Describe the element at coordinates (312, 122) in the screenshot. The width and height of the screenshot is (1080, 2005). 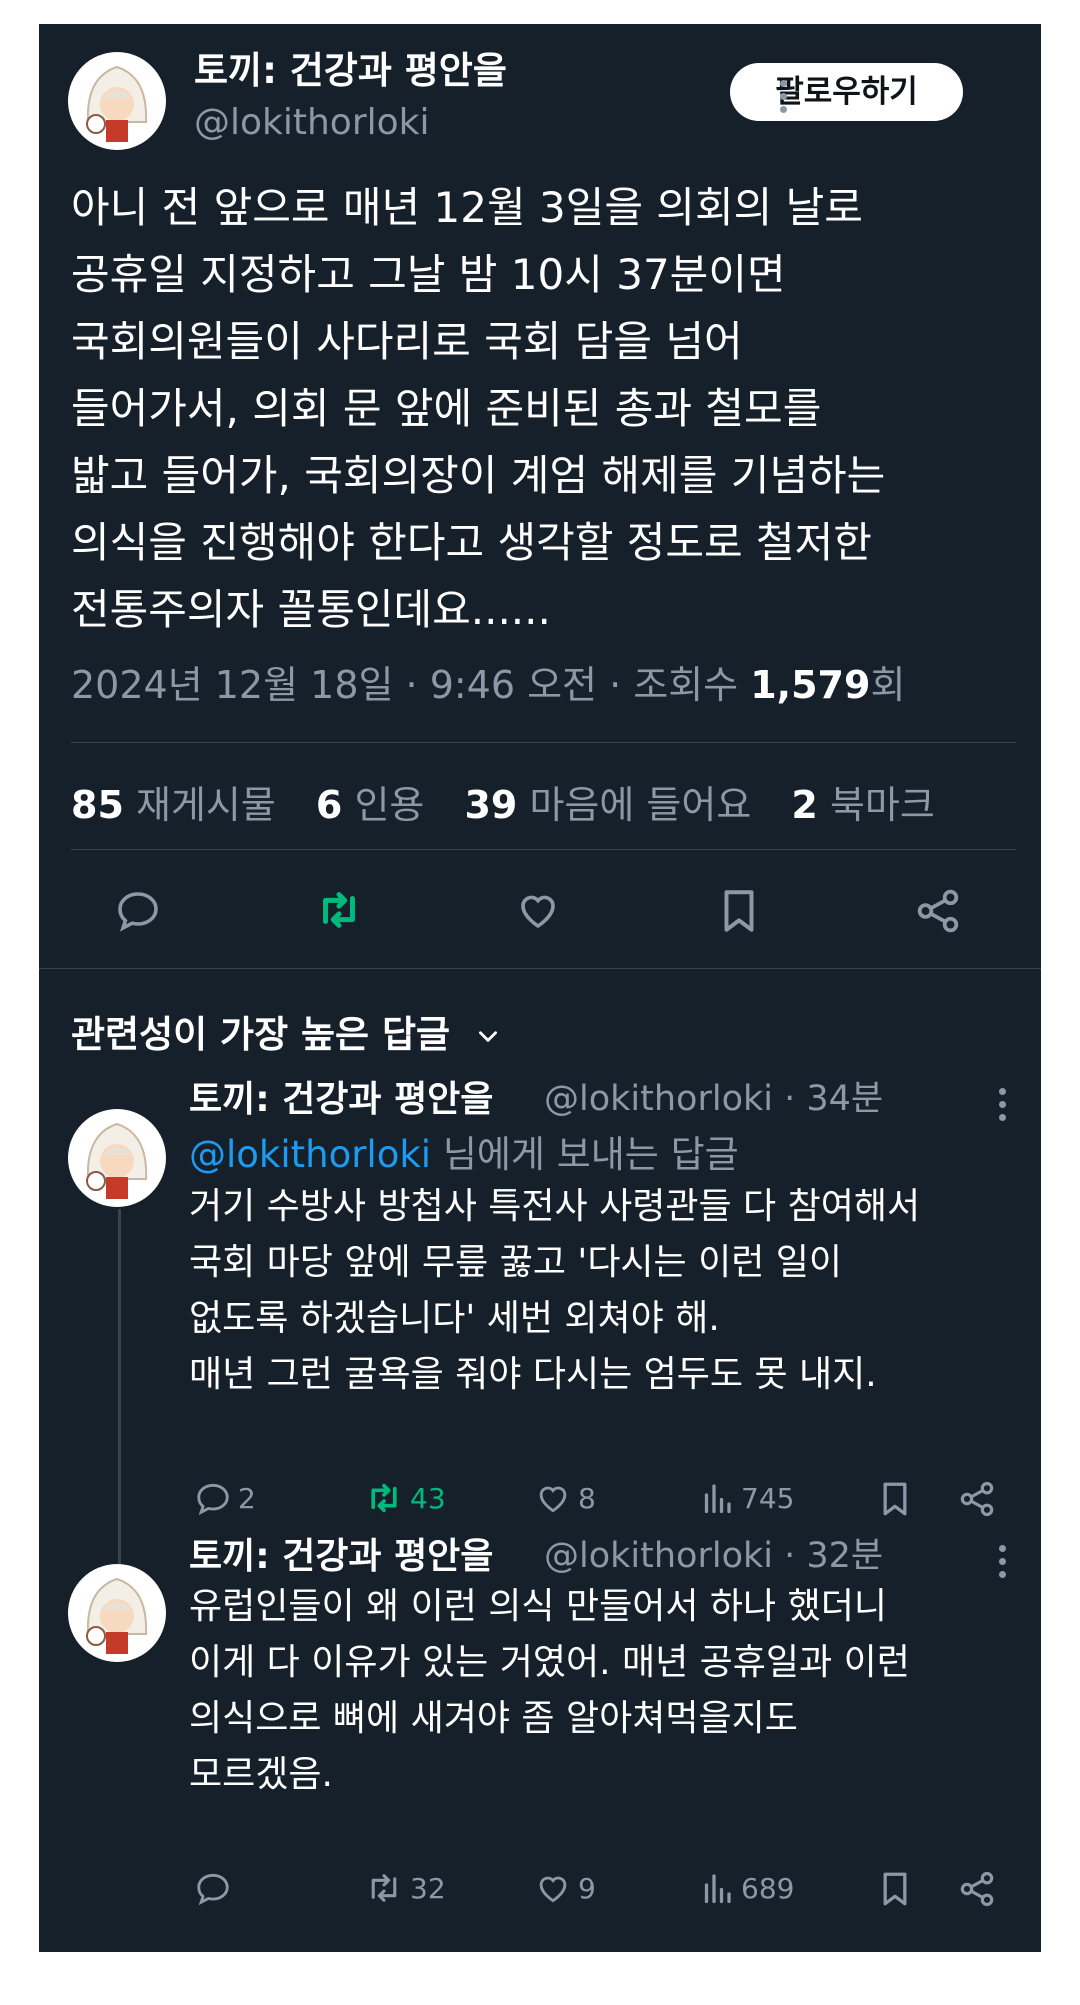
I see `author-handle: @lokithorloki` at that location.